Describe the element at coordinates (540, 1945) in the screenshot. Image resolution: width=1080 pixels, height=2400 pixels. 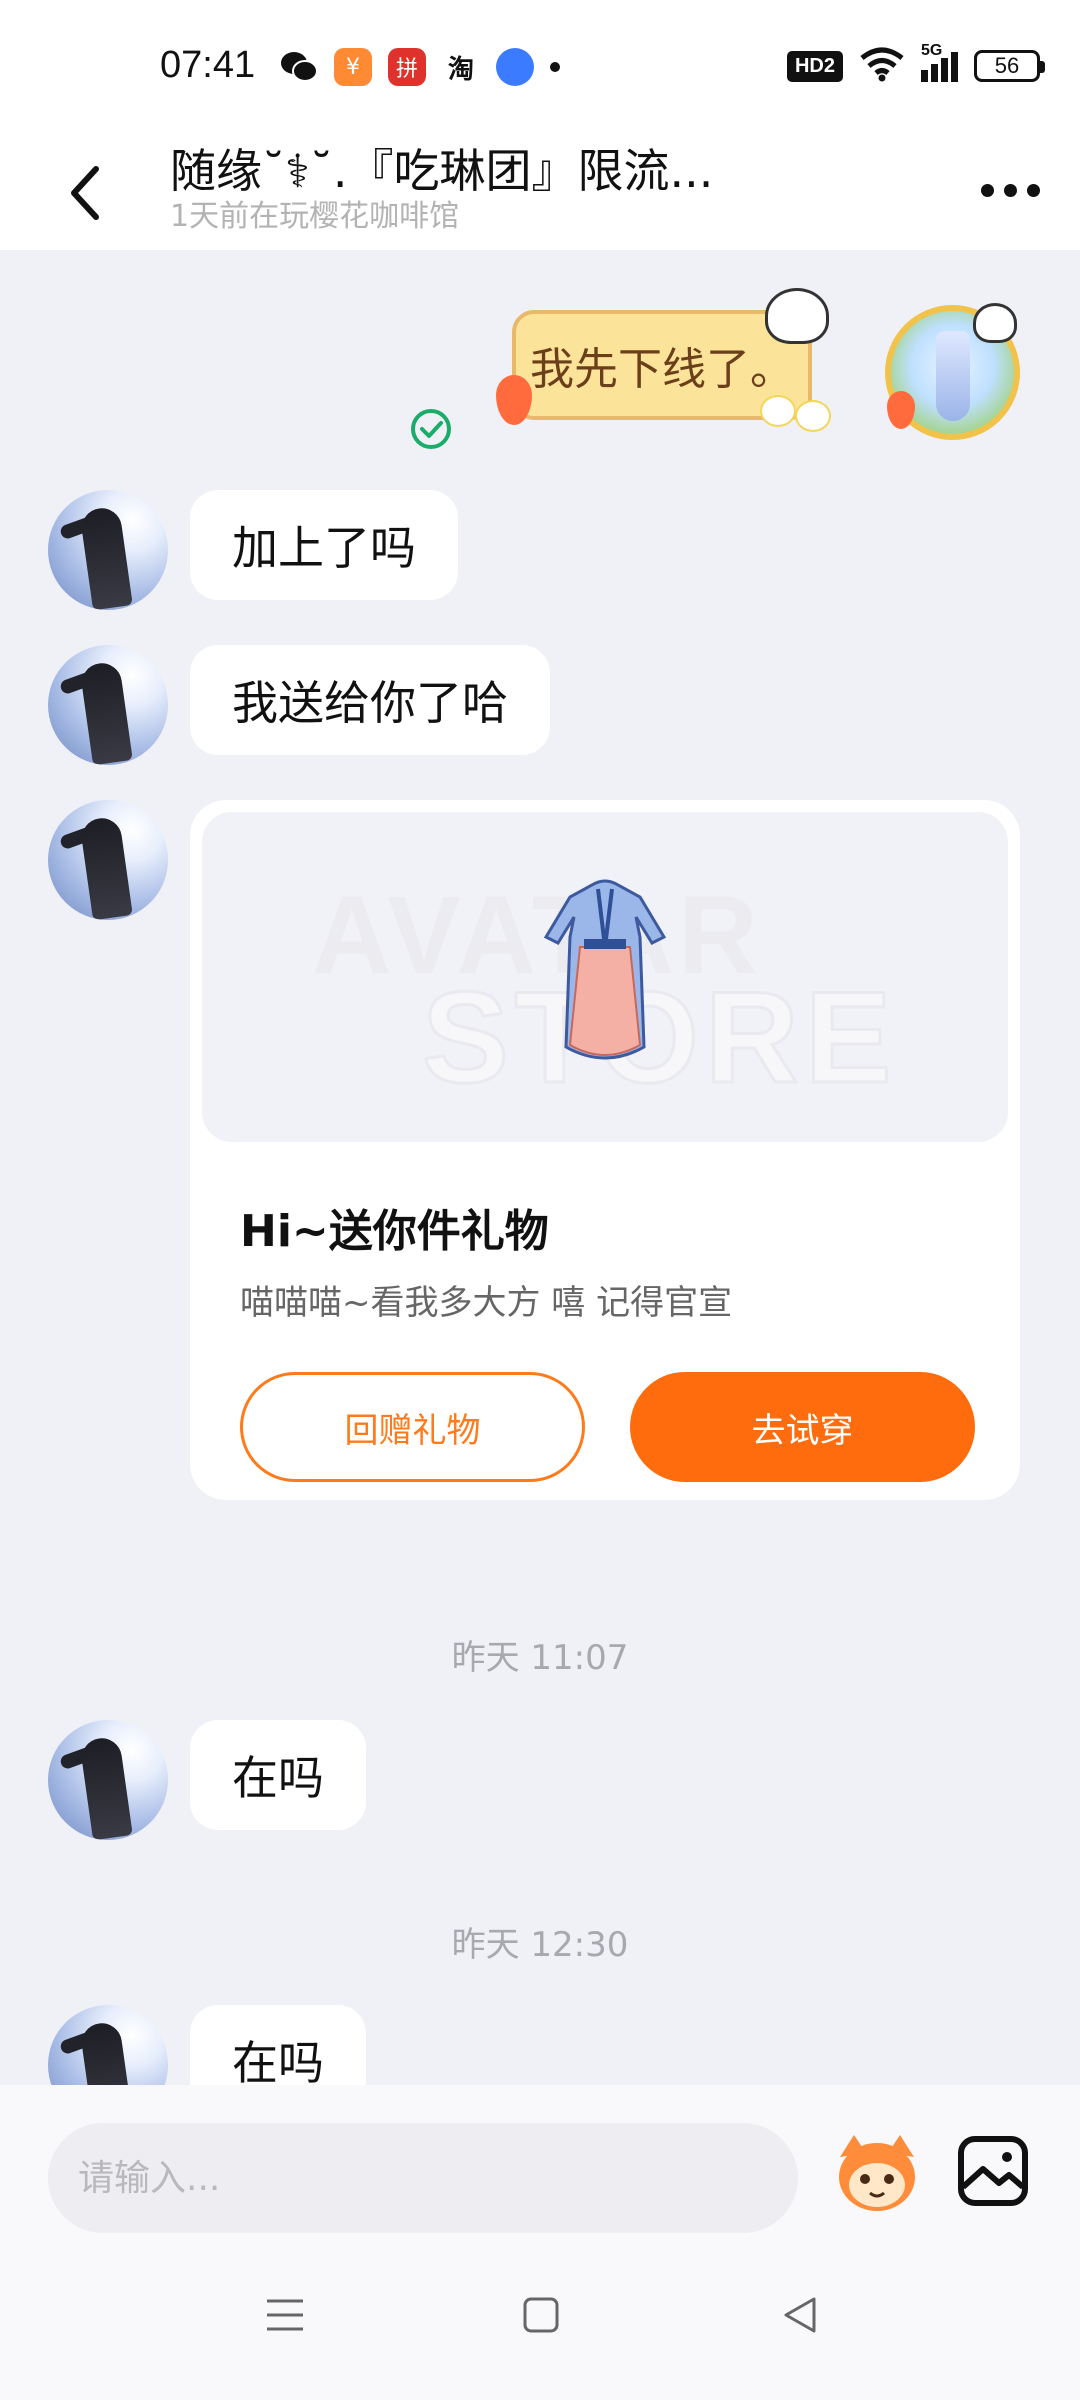
I see `message-timestamp: 昨天 12:30` at that location.